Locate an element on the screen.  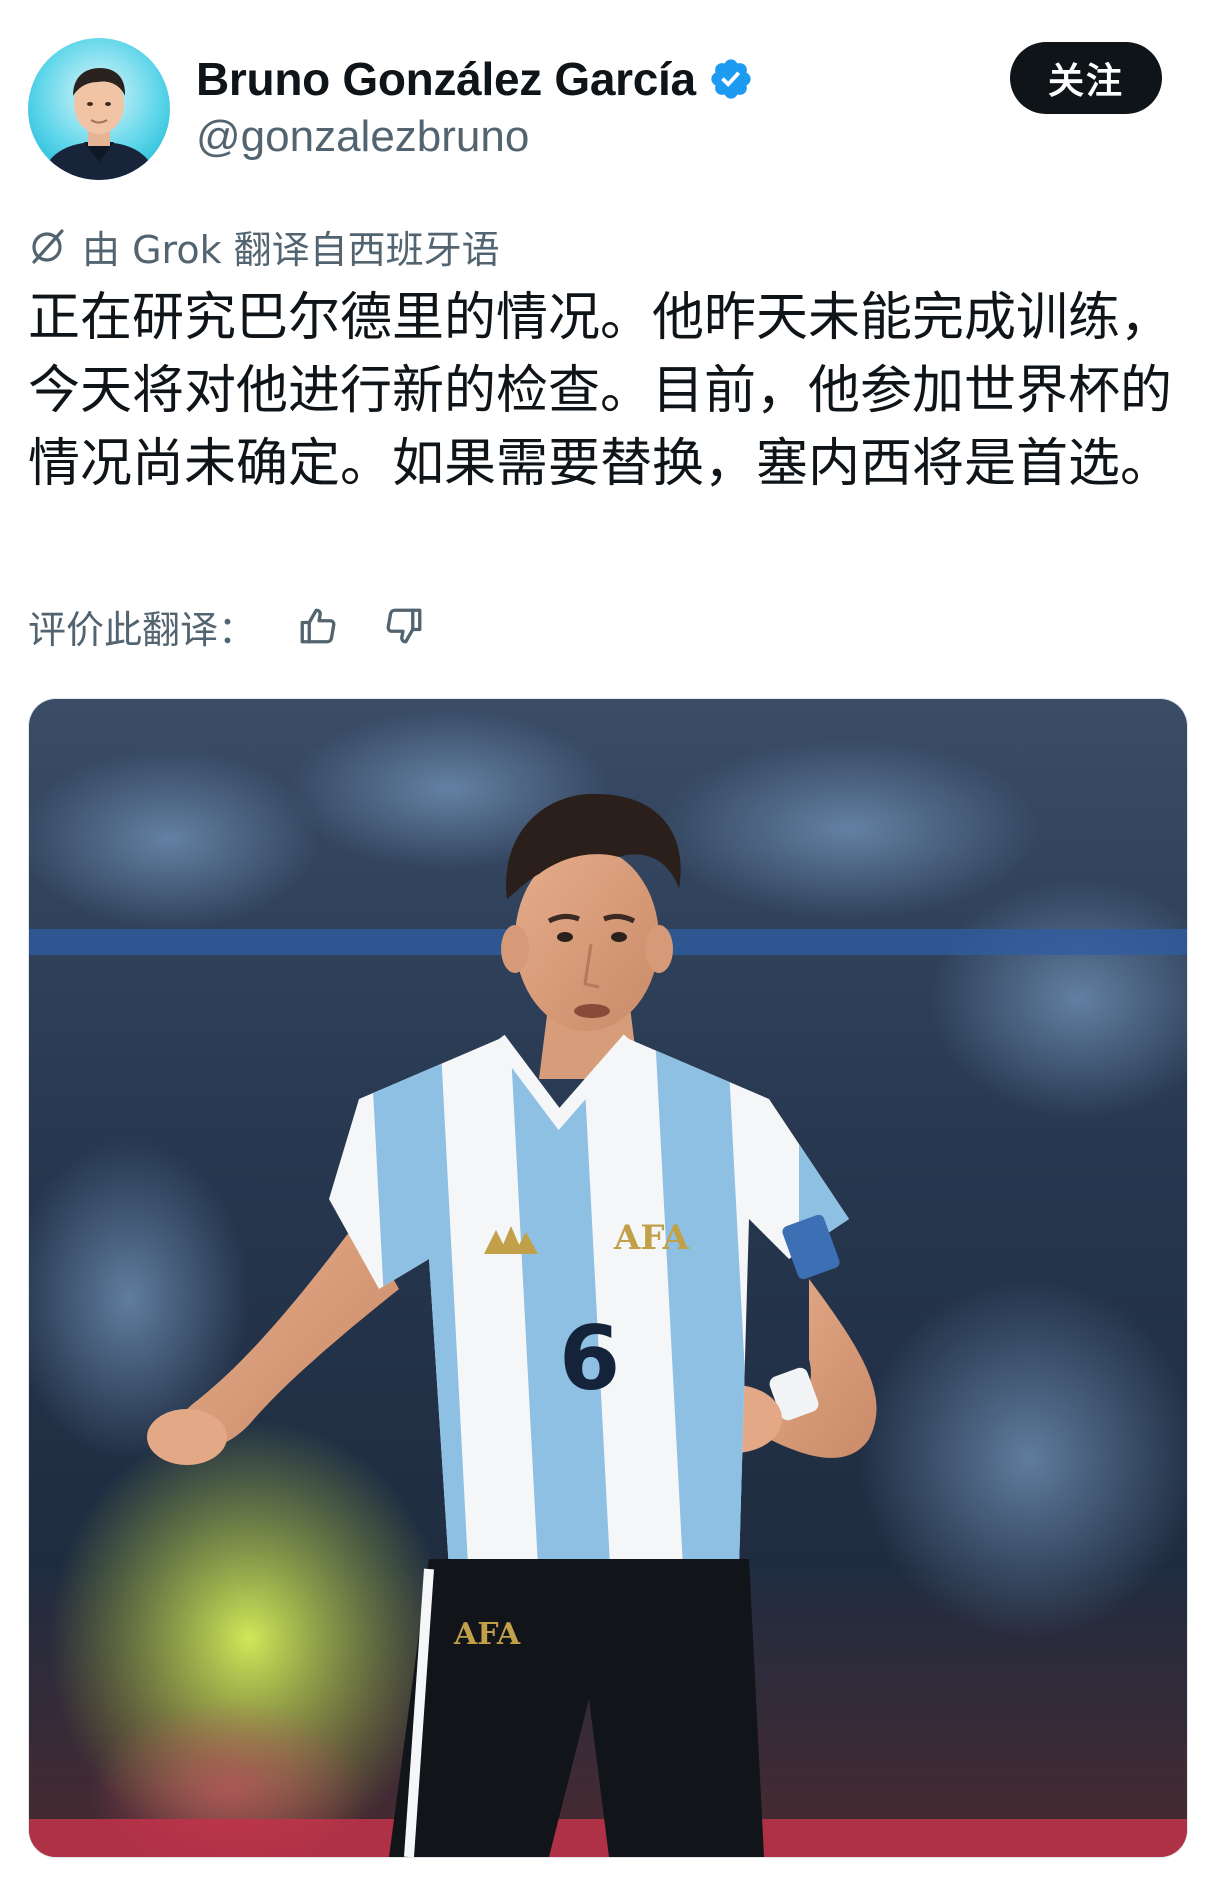
translation-attribution: 由 Grok 翻译自西班牙语 is located at coordinates (264, 246).